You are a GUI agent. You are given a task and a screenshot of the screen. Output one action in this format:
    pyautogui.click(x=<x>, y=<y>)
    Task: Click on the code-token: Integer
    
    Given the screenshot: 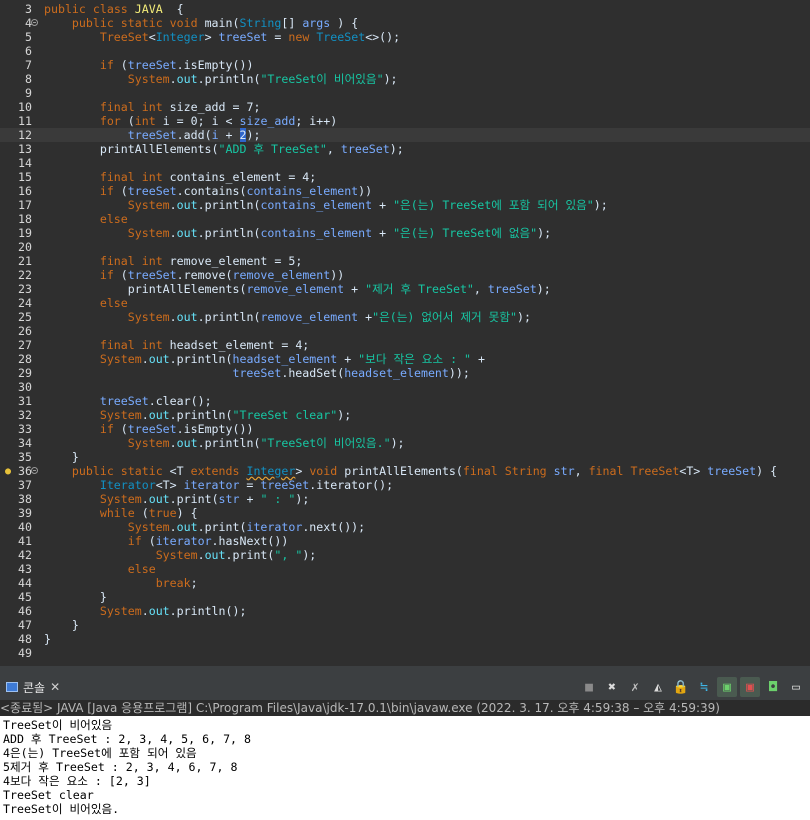 What is the action you would take?
    pyautogui.click(x=180, y=37)
    